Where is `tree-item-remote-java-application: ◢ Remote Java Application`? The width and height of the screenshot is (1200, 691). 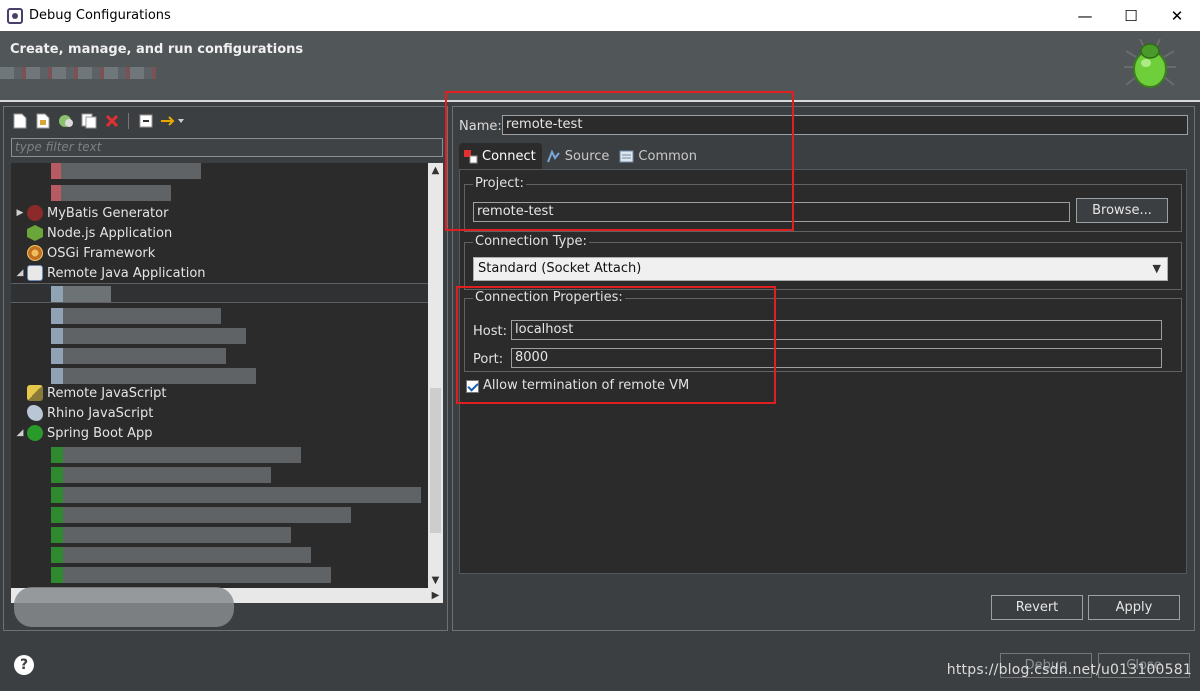 tree-item-remote-java-application: ◢ Remote Java Application is located at coordinates (109, 273).